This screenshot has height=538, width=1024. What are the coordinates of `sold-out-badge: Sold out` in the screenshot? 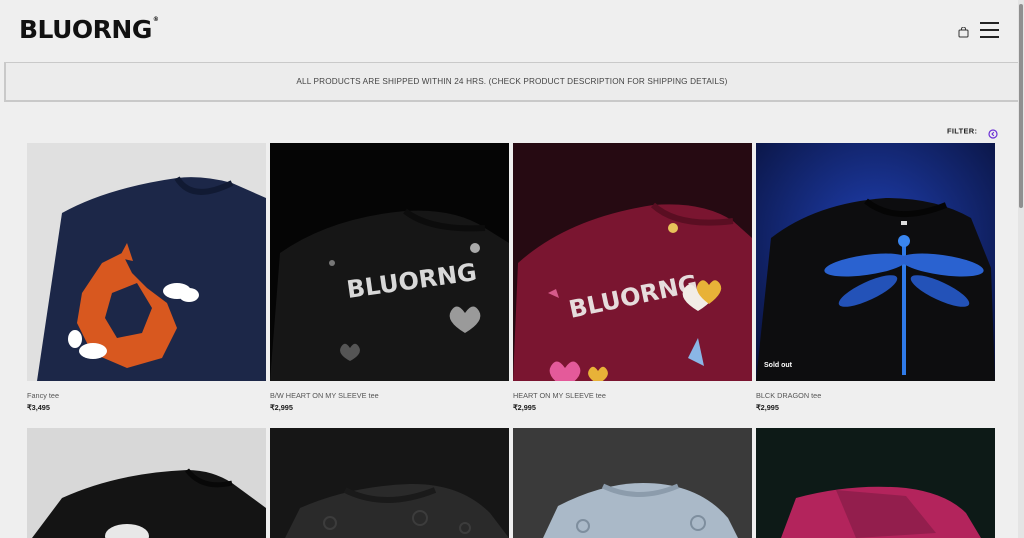 It's located at (778, 365).